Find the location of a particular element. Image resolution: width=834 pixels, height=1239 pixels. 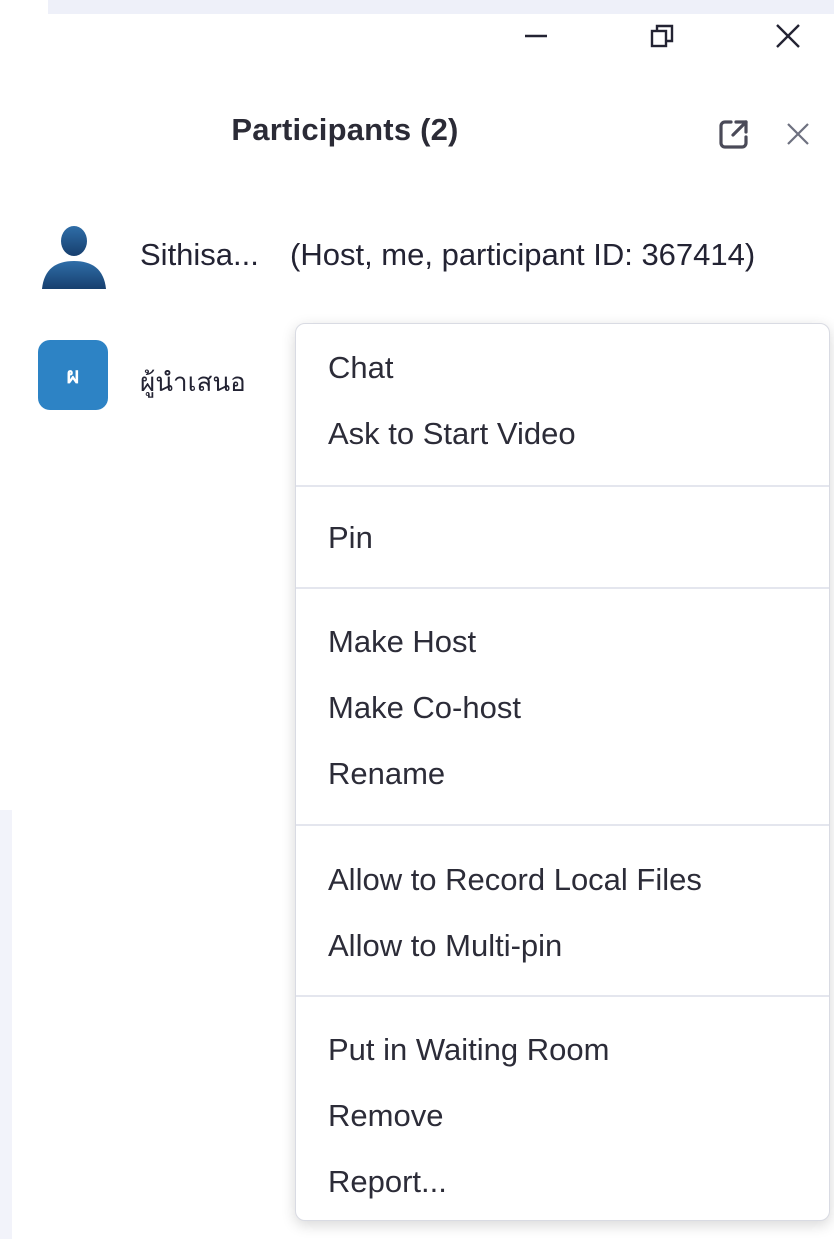

popout-icon is located at coordinates (733, 134).